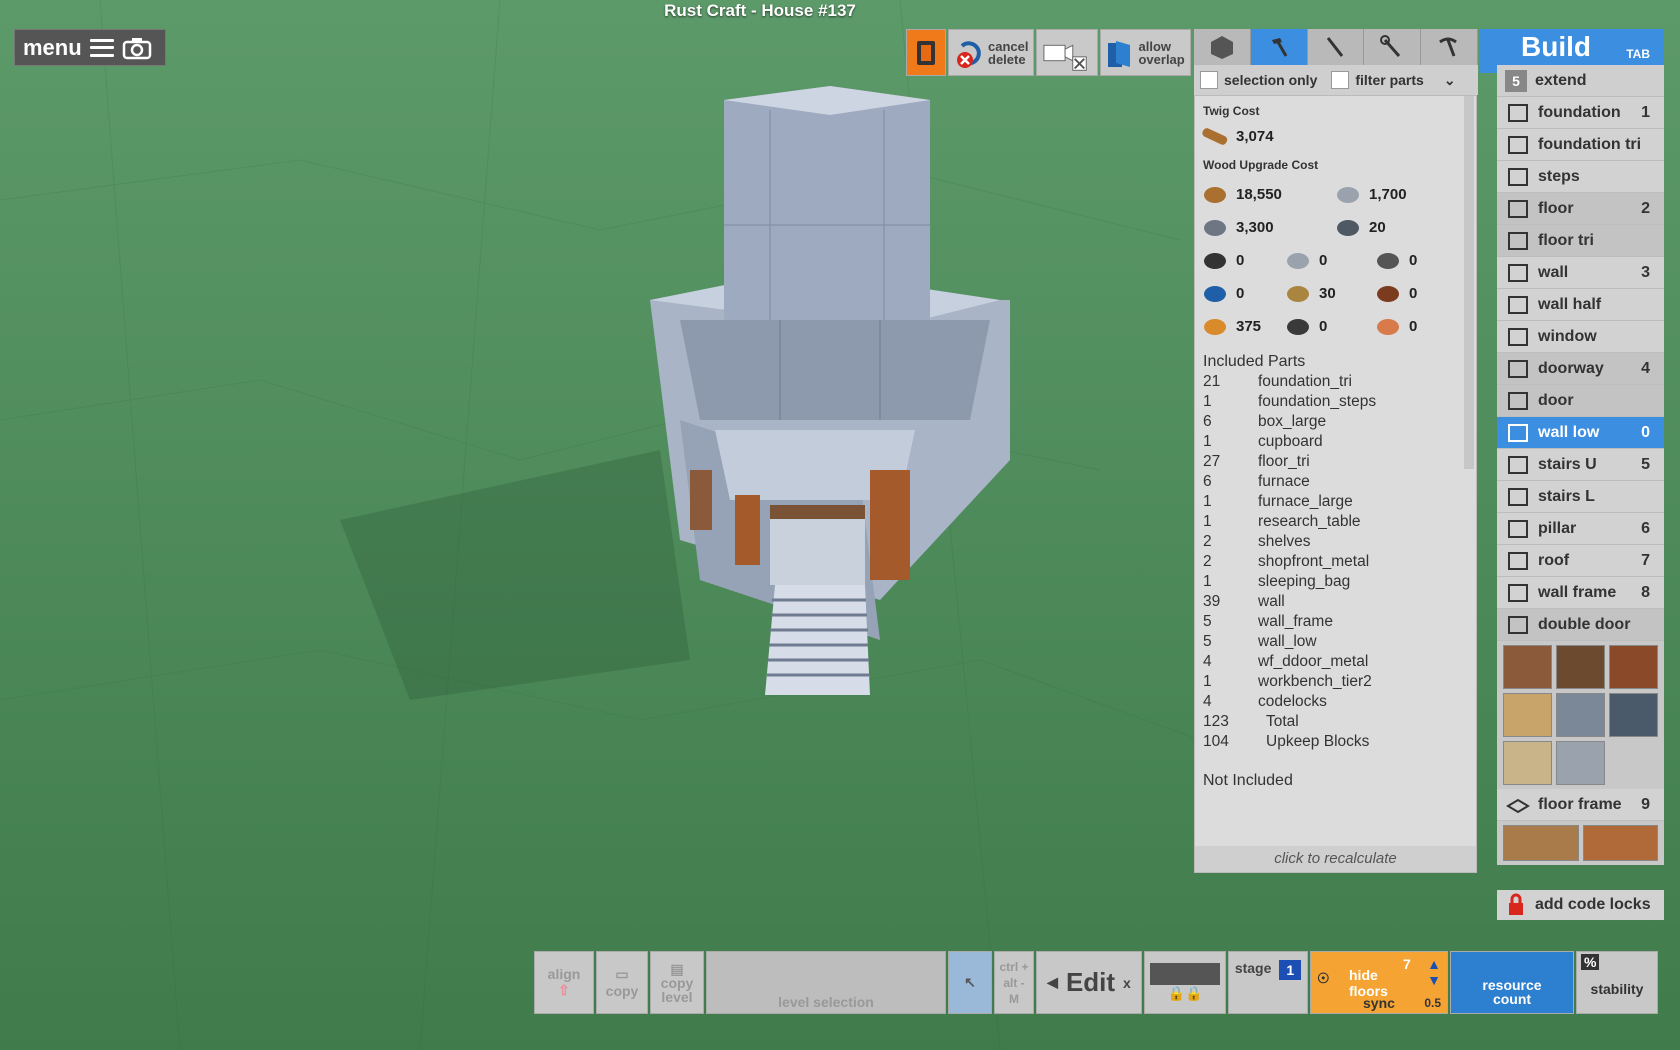 The height and width of the screenshot is (1050, 1680). What do you see at coordinates (1617, 982) in the screenshot?
I see `stability-button: % stability` at bounding box center [1617, 982].